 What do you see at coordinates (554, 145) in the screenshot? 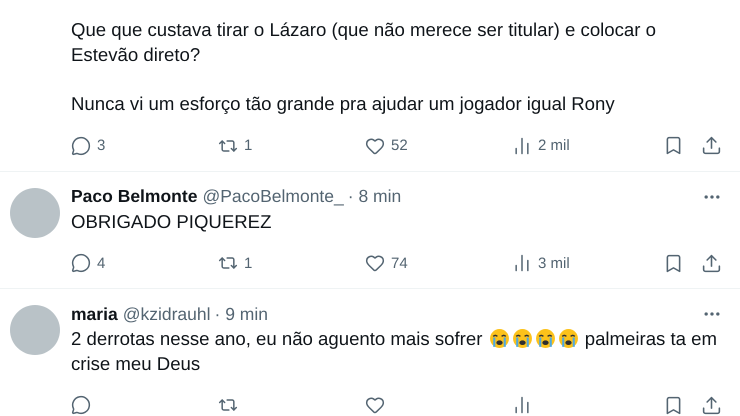
I see `view-count: 2 mil` at bounding box center [554, 145].